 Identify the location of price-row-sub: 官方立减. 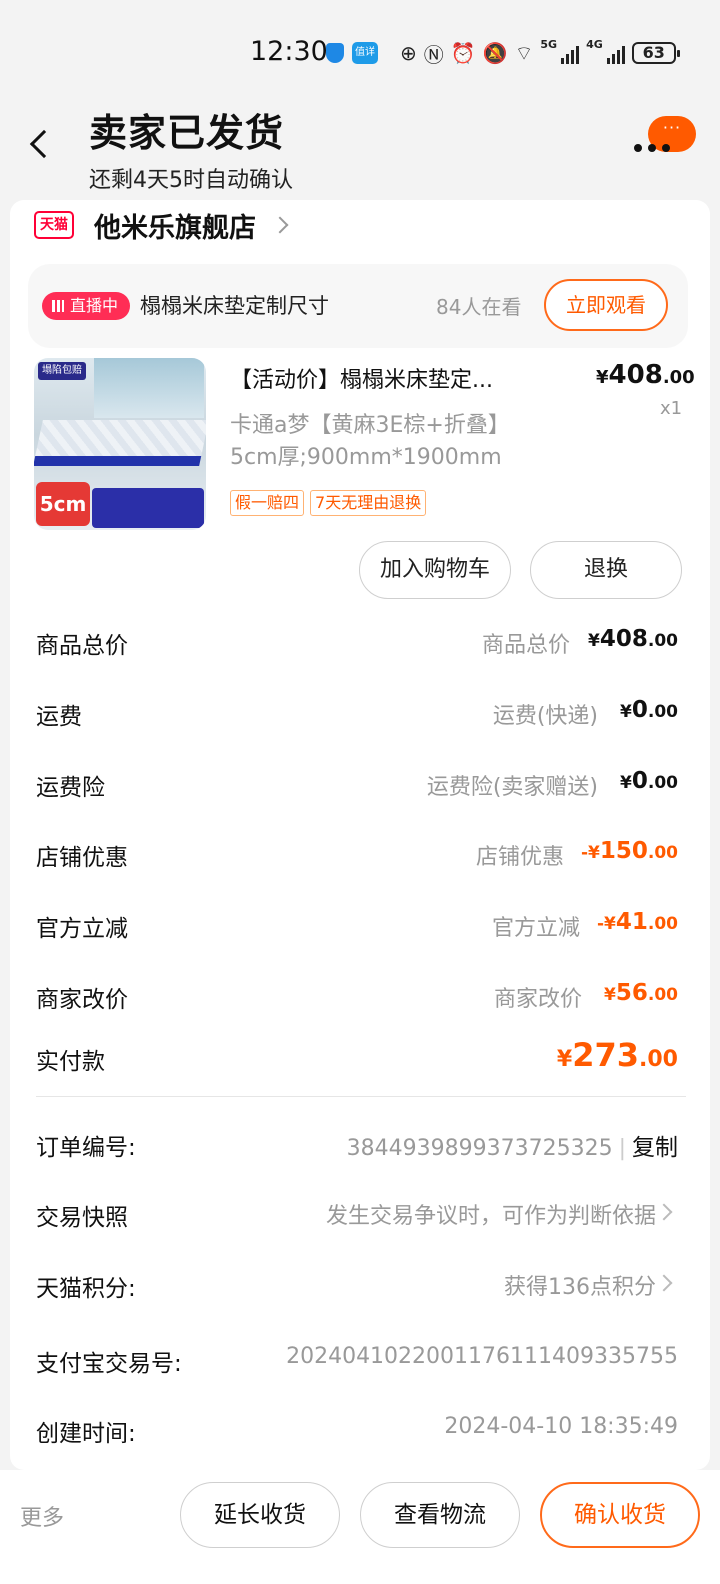
(535, 928).